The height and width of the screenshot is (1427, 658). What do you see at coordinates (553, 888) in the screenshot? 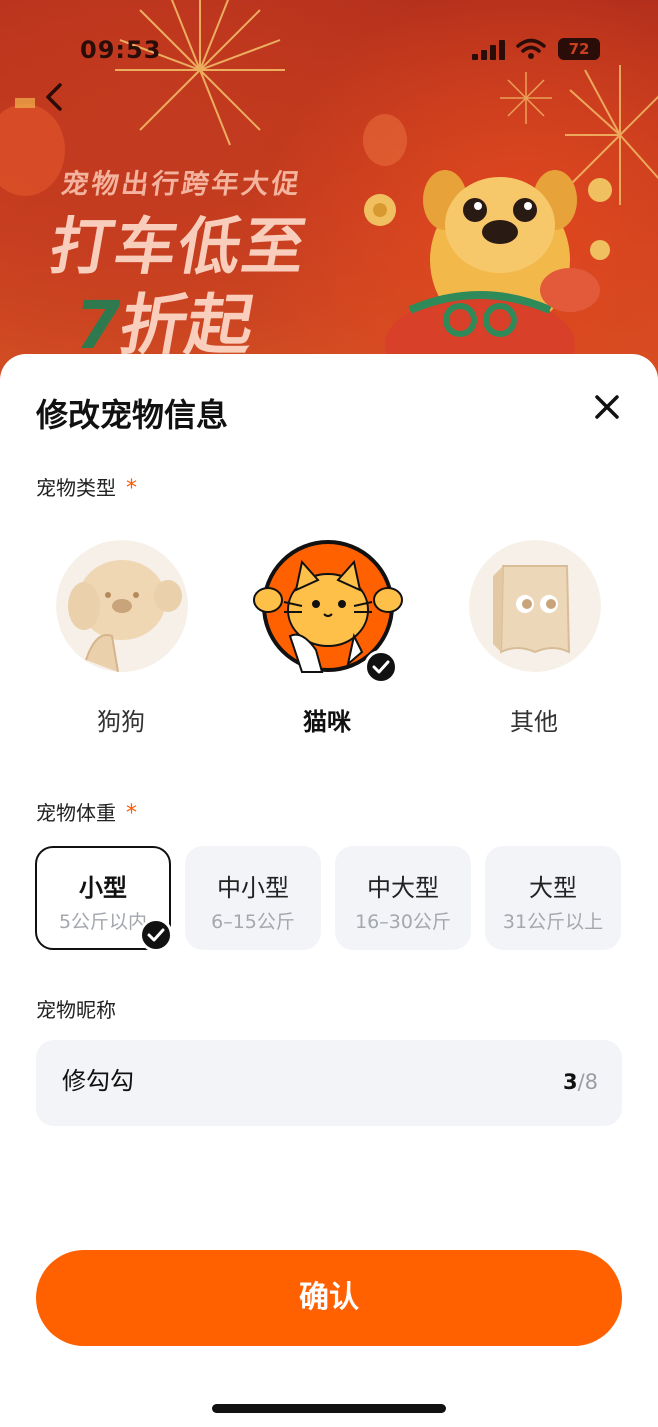
I see `weight-option-name: 大型` at bounding box center [553, 888].